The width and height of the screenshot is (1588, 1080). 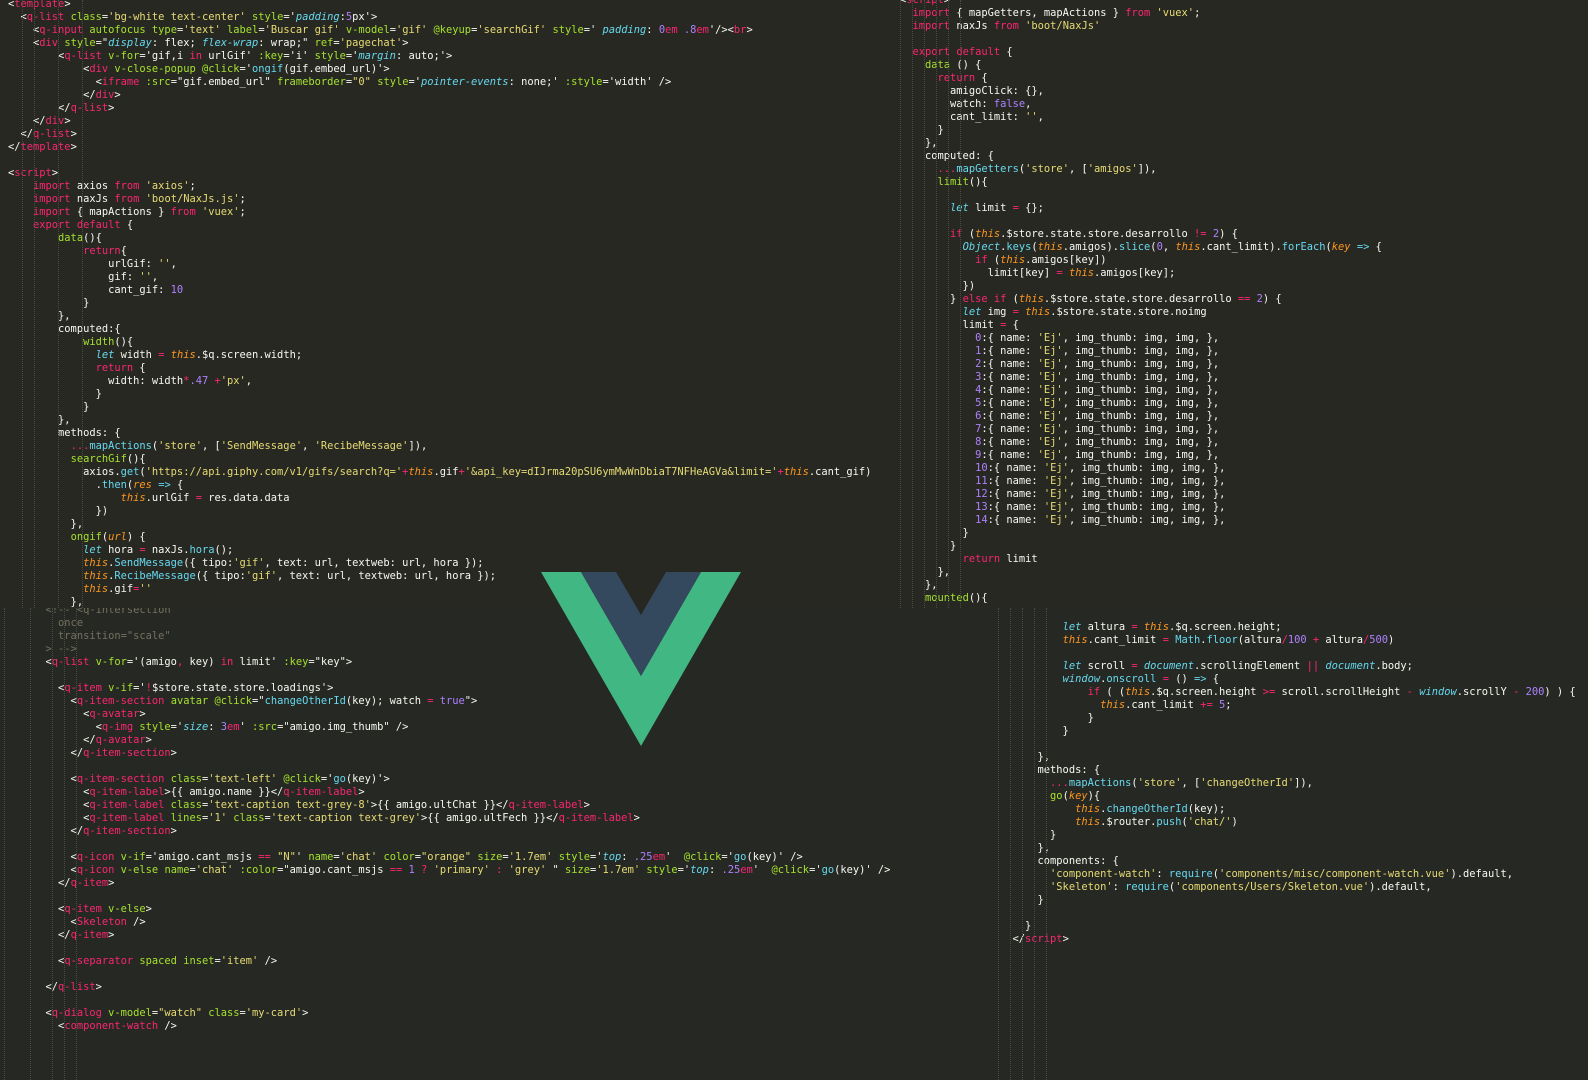 I want to click on code-token: width, so click(x=136, y=355).